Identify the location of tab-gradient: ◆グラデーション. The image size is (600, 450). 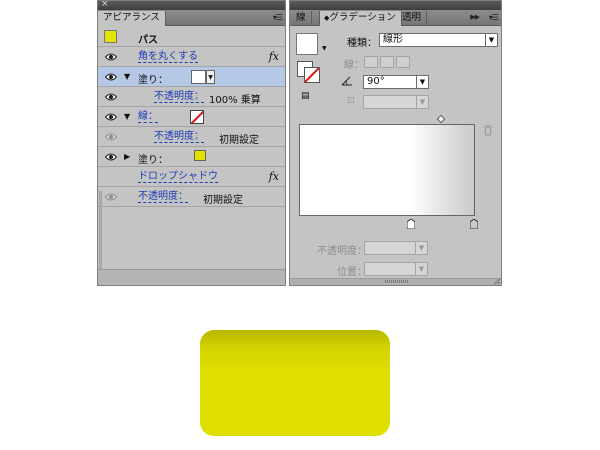
(360, 18).